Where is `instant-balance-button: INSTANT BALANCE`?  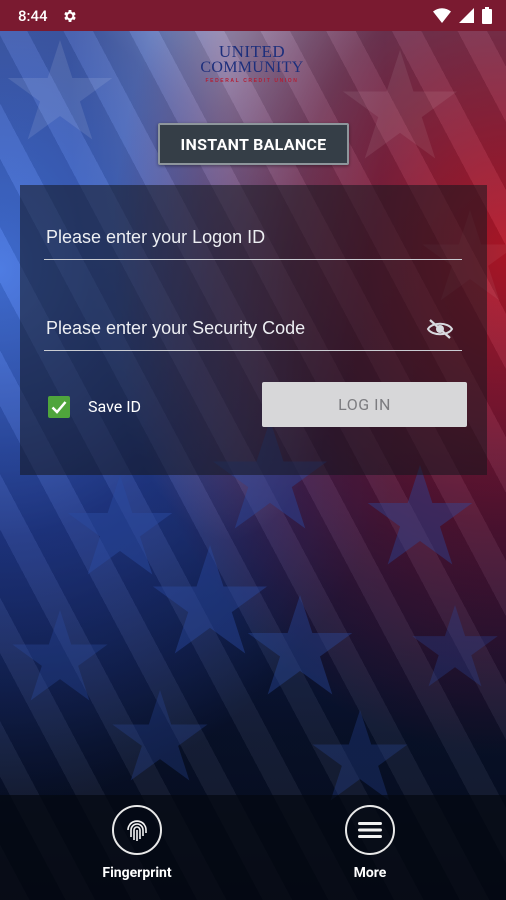 instant-balance-button: INSTANT BALANCE is located at coordinates (253, 144).